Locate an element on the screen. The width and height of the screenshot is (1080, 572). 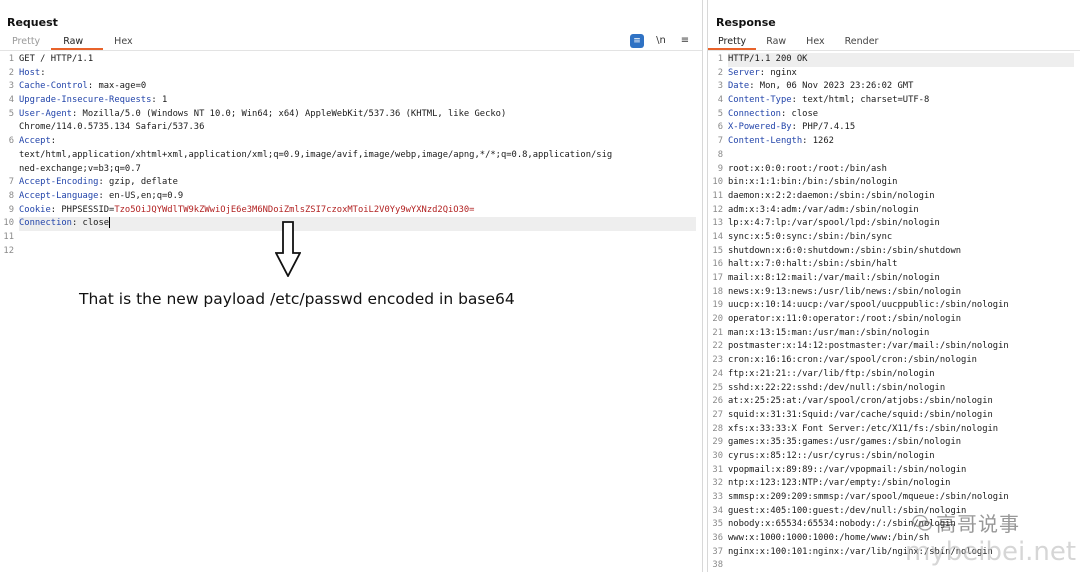
code-line: ned-exchange;v=b3;q=0.7 is located at coordinates (351, 170).